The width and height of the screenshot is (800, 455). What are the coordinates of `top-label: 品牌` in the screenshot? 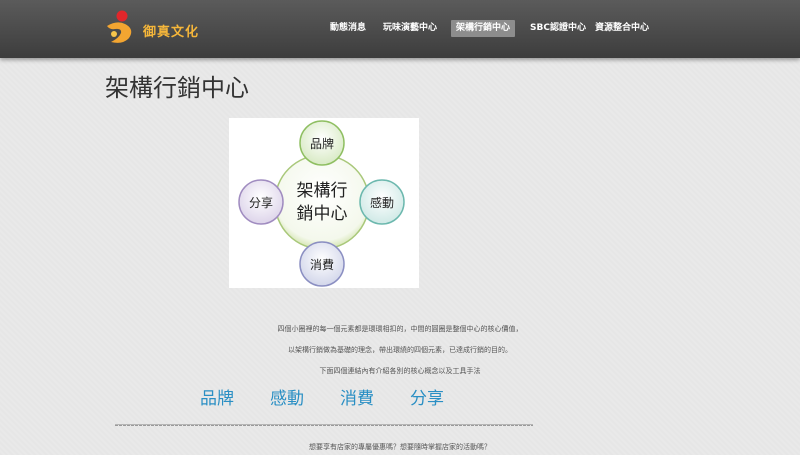 It's located at (322, 144).